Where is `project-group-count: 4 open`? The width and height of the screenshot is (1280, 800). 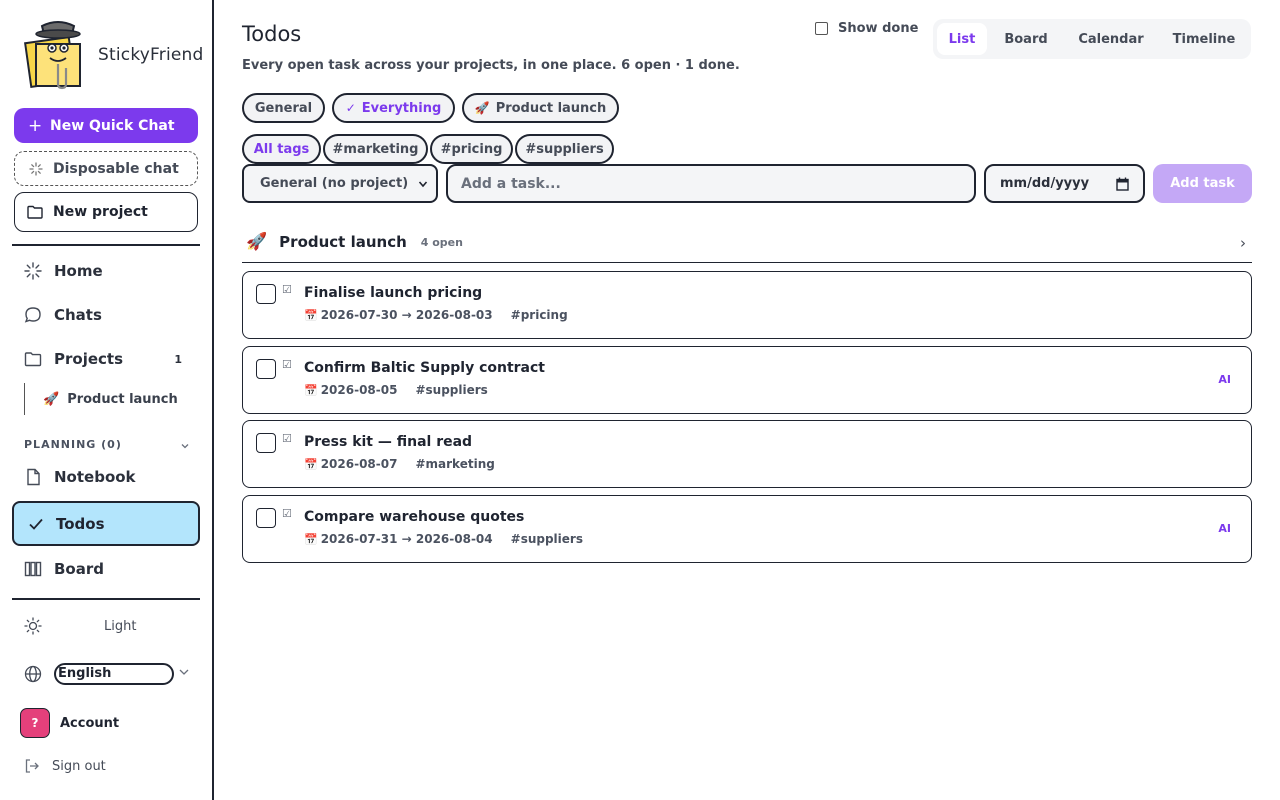
project-group-count: 4 open is located at coordinates (441, 242).